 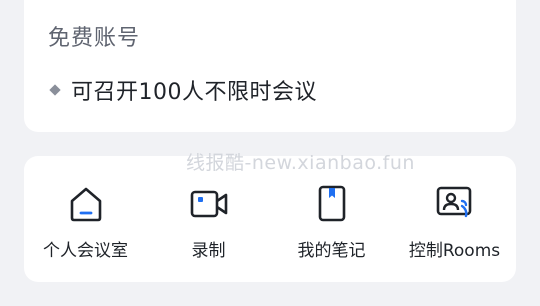 I want to click on control-rooms-label: 控制Rooms, so click(x=454, y=251).